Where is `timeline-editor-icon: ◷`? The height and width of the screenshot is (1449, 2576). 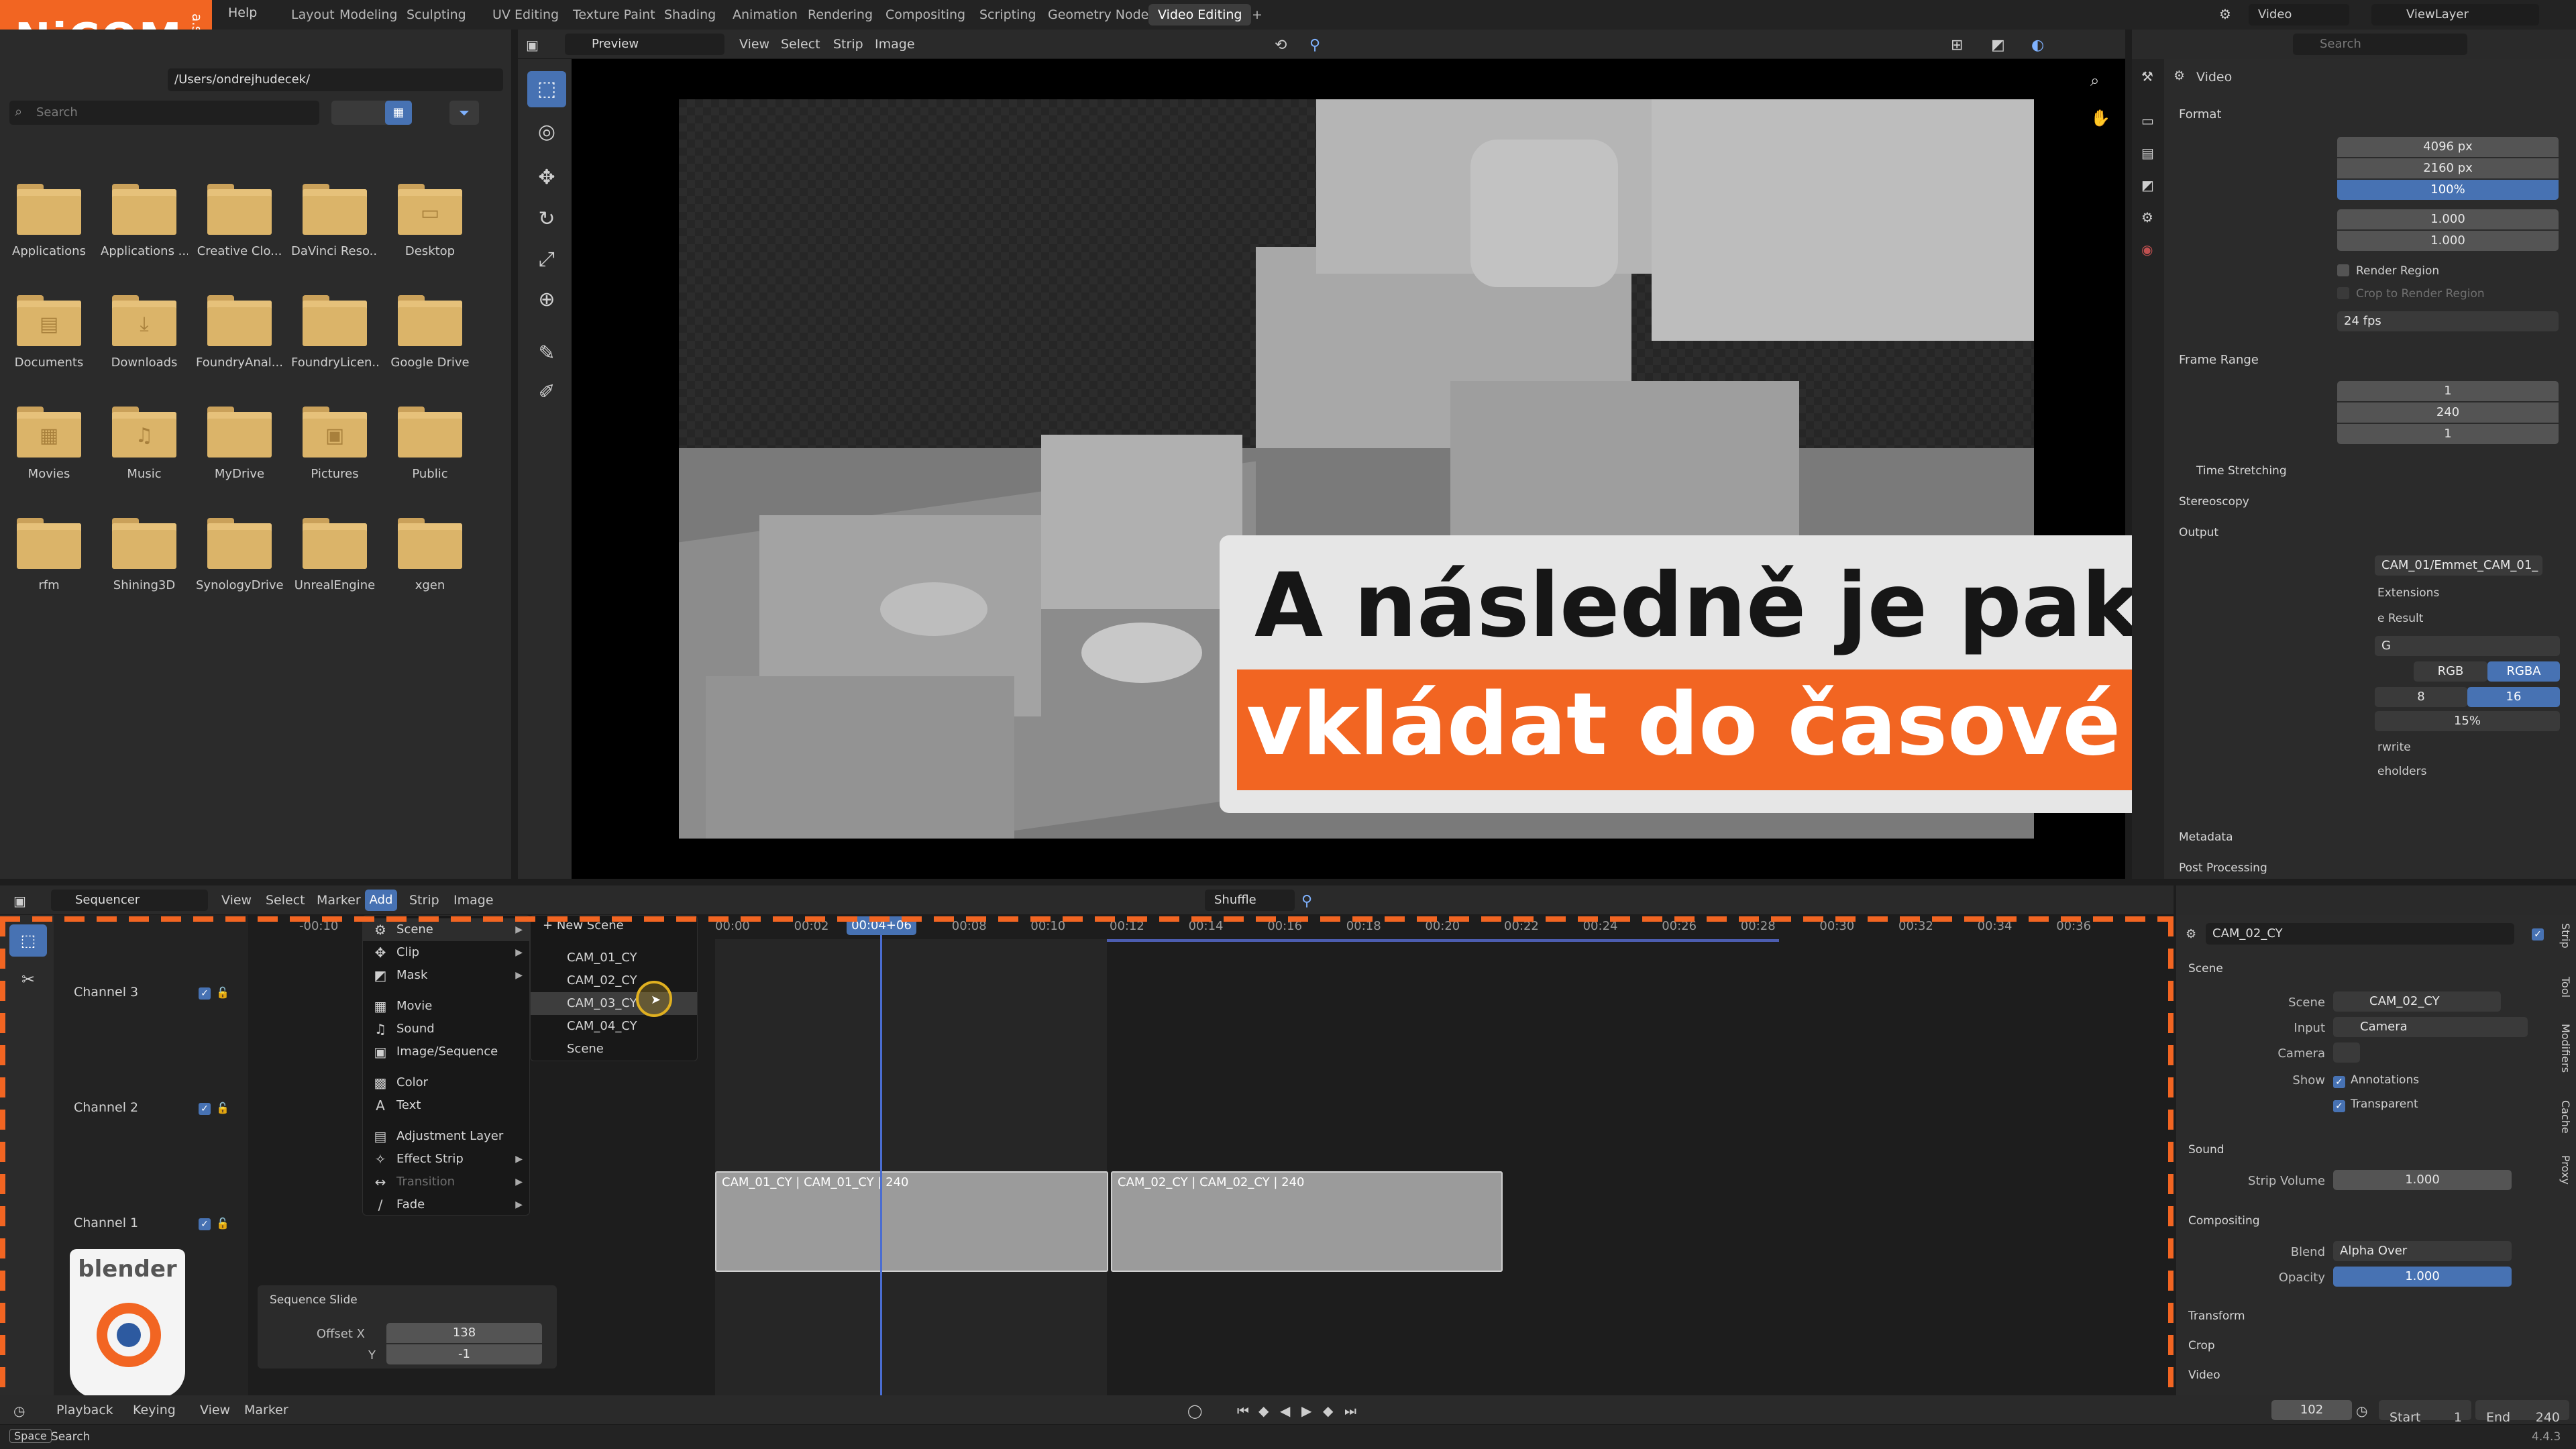
timeline-editor-icon: ◷ is located at coordinates (19, 1411).